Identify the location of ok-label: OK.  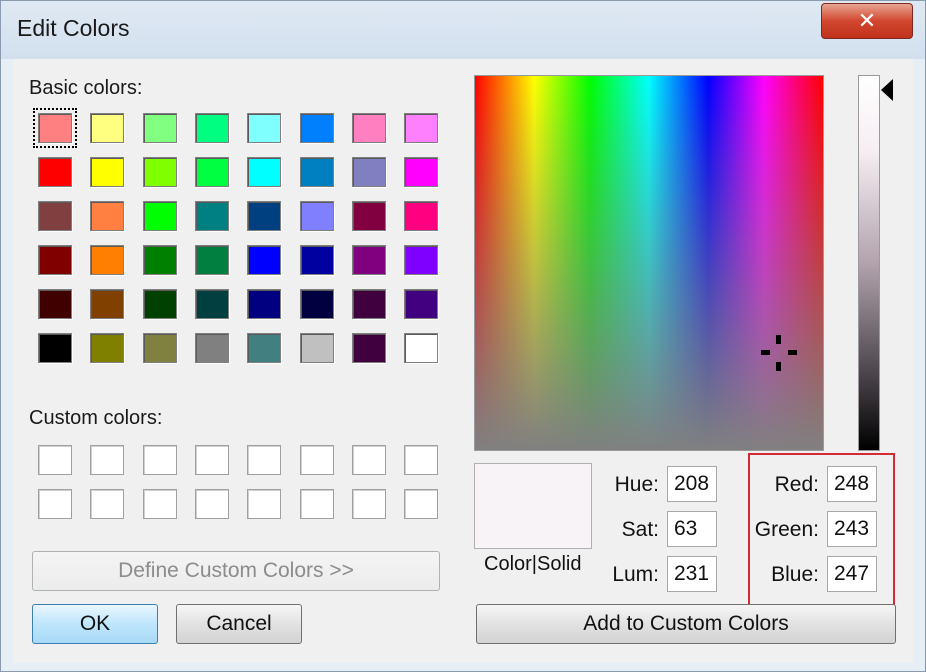
(95, 623).